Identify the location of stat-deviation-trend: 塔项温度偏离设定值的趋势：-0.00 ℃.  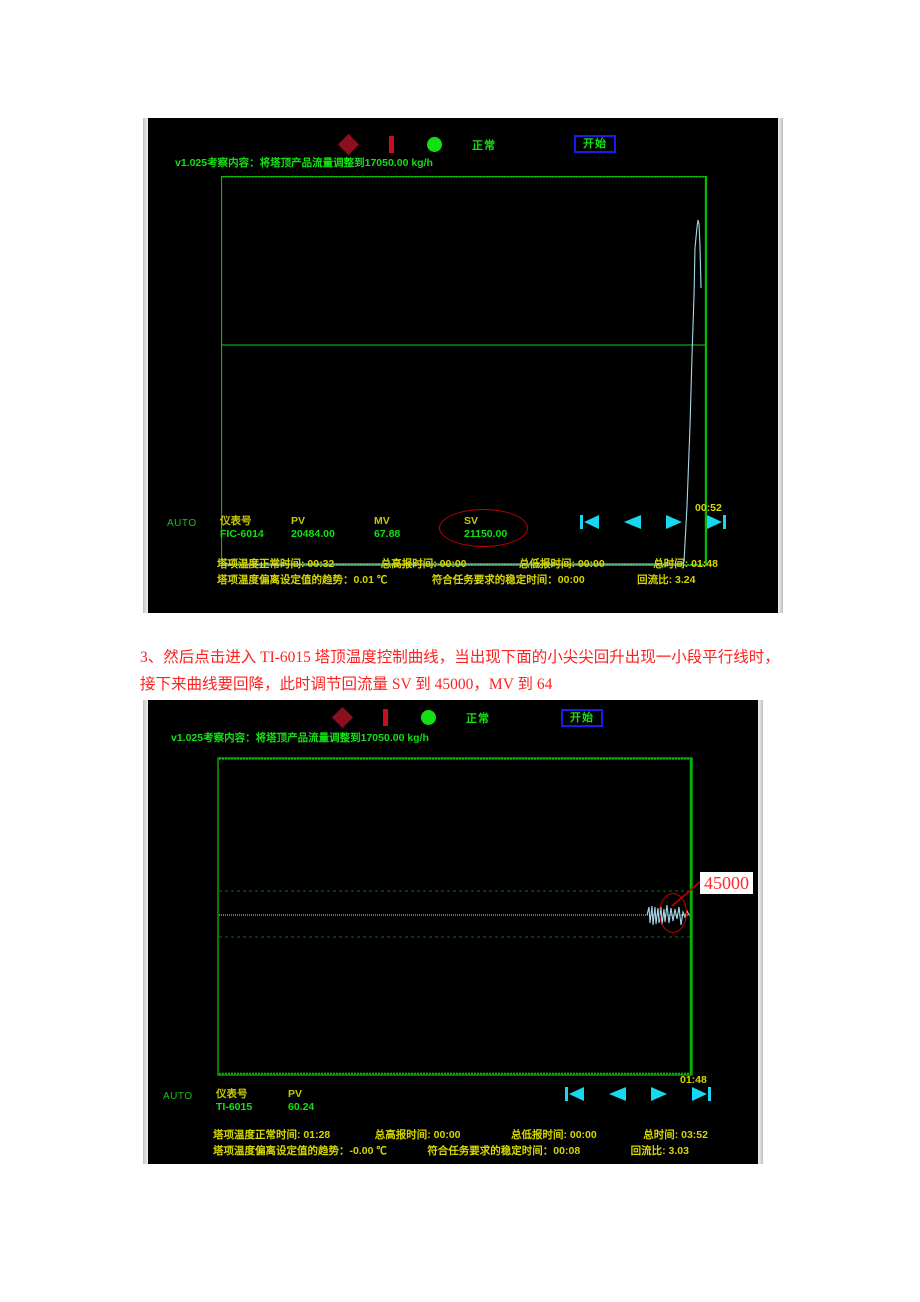
(300, 1151).